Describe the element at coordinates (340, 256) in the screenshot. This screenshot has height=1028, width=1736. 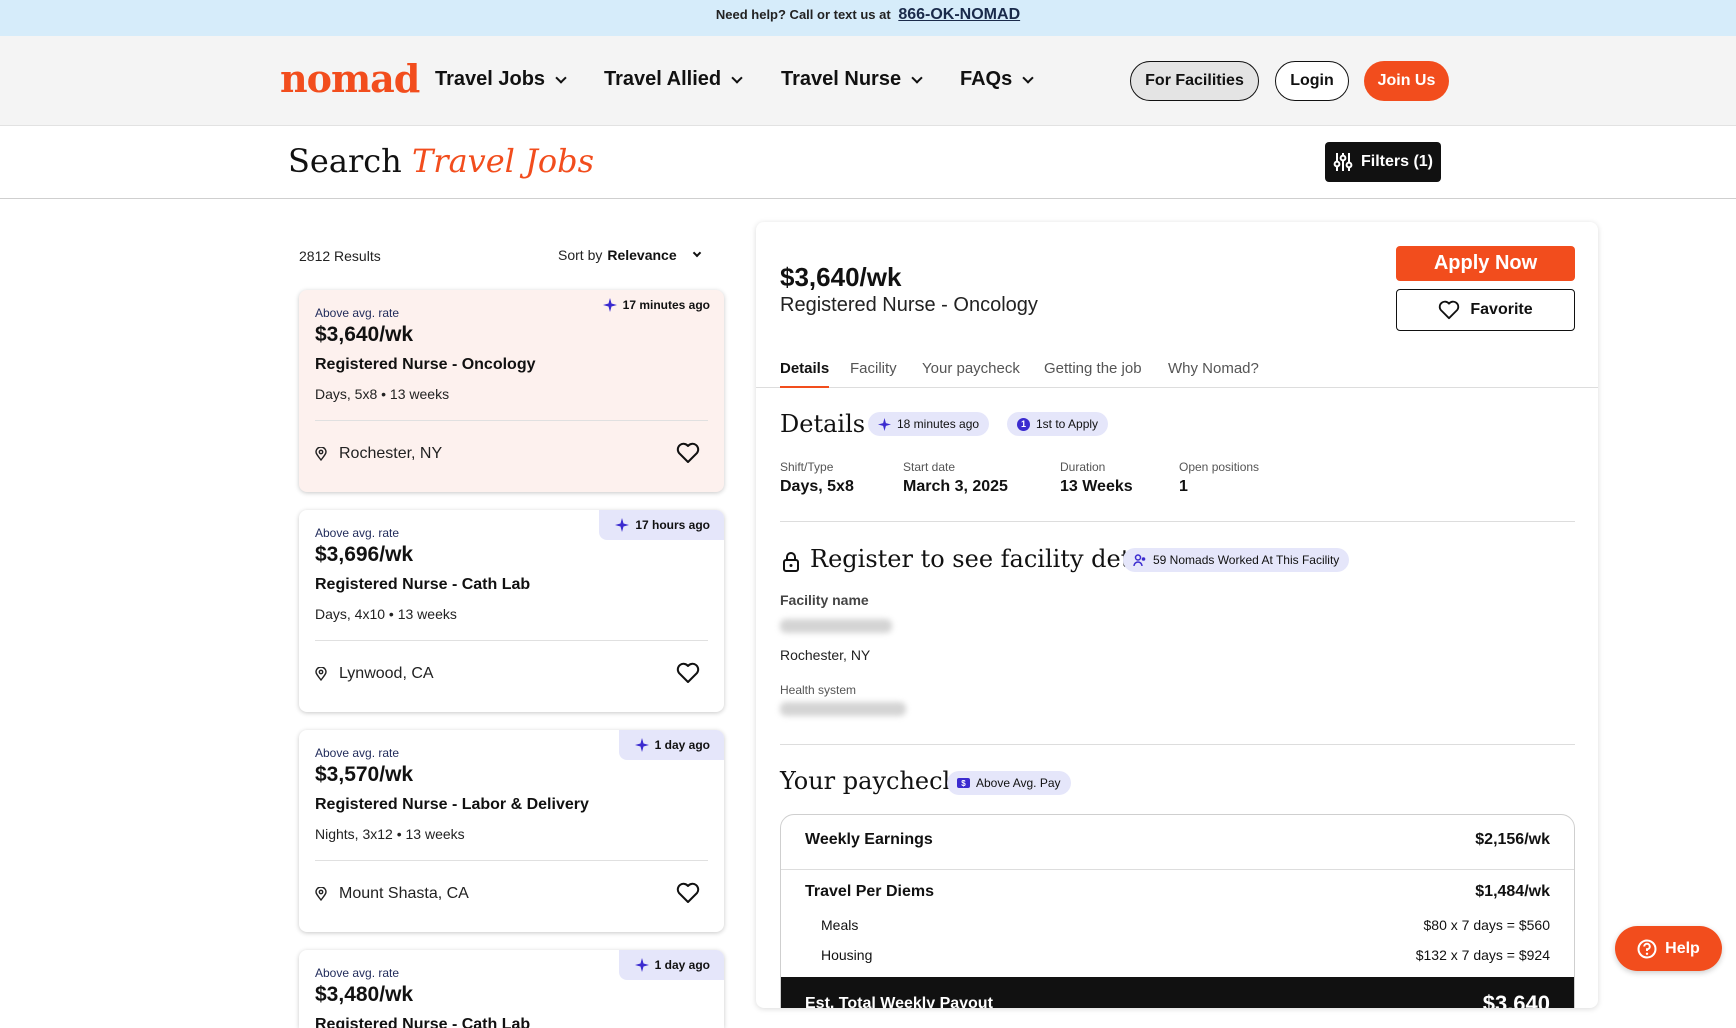
I see `results-count: 2812 Results` at that location.